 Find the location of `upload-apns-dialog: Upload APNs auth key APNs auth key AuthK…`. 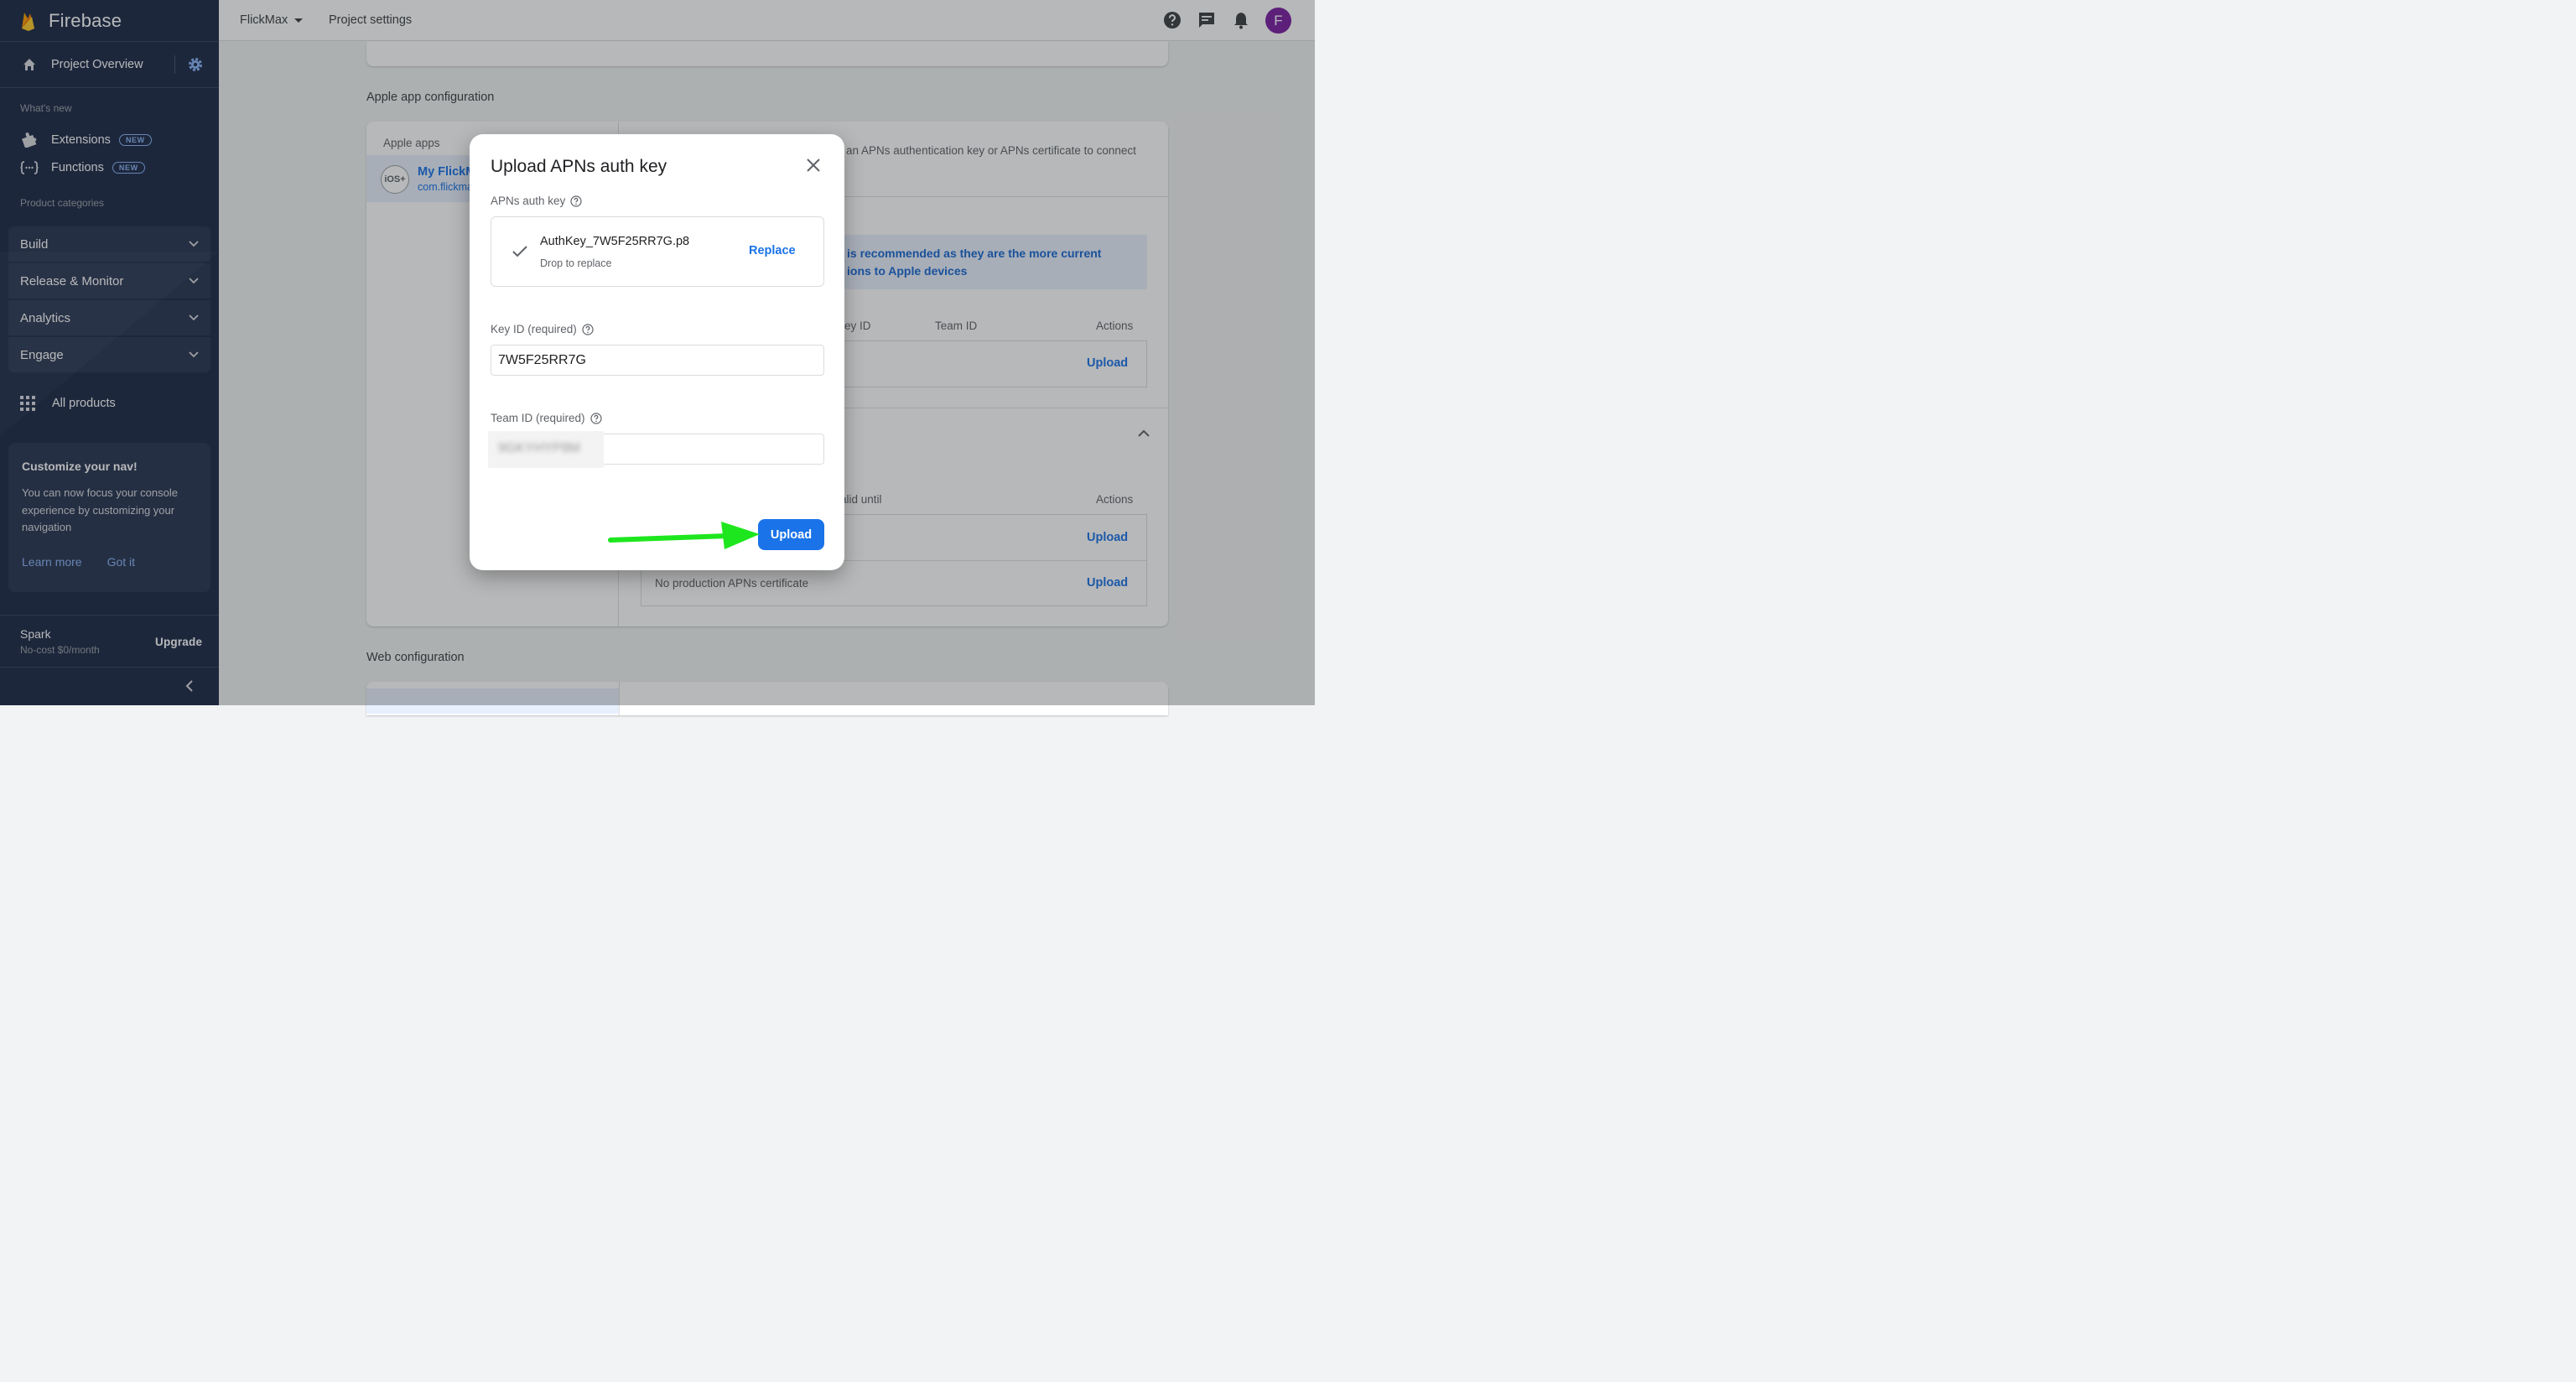

upload-apns-dialog: Upload APNs auth key APNs auth key AuthK… is located at coordinates (657, 352).